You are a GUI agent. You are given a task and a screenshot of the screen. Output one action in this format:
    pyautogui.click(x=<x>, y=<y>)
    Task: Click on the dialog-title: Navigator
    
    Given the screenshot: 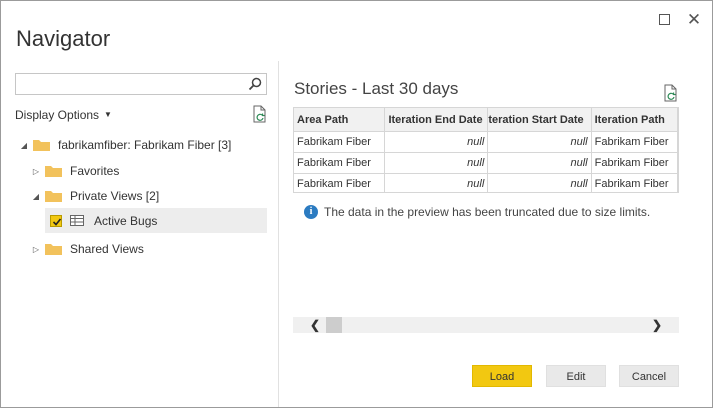 What is the action you would take?
    pyautogui.click(x=63, y=38)
    